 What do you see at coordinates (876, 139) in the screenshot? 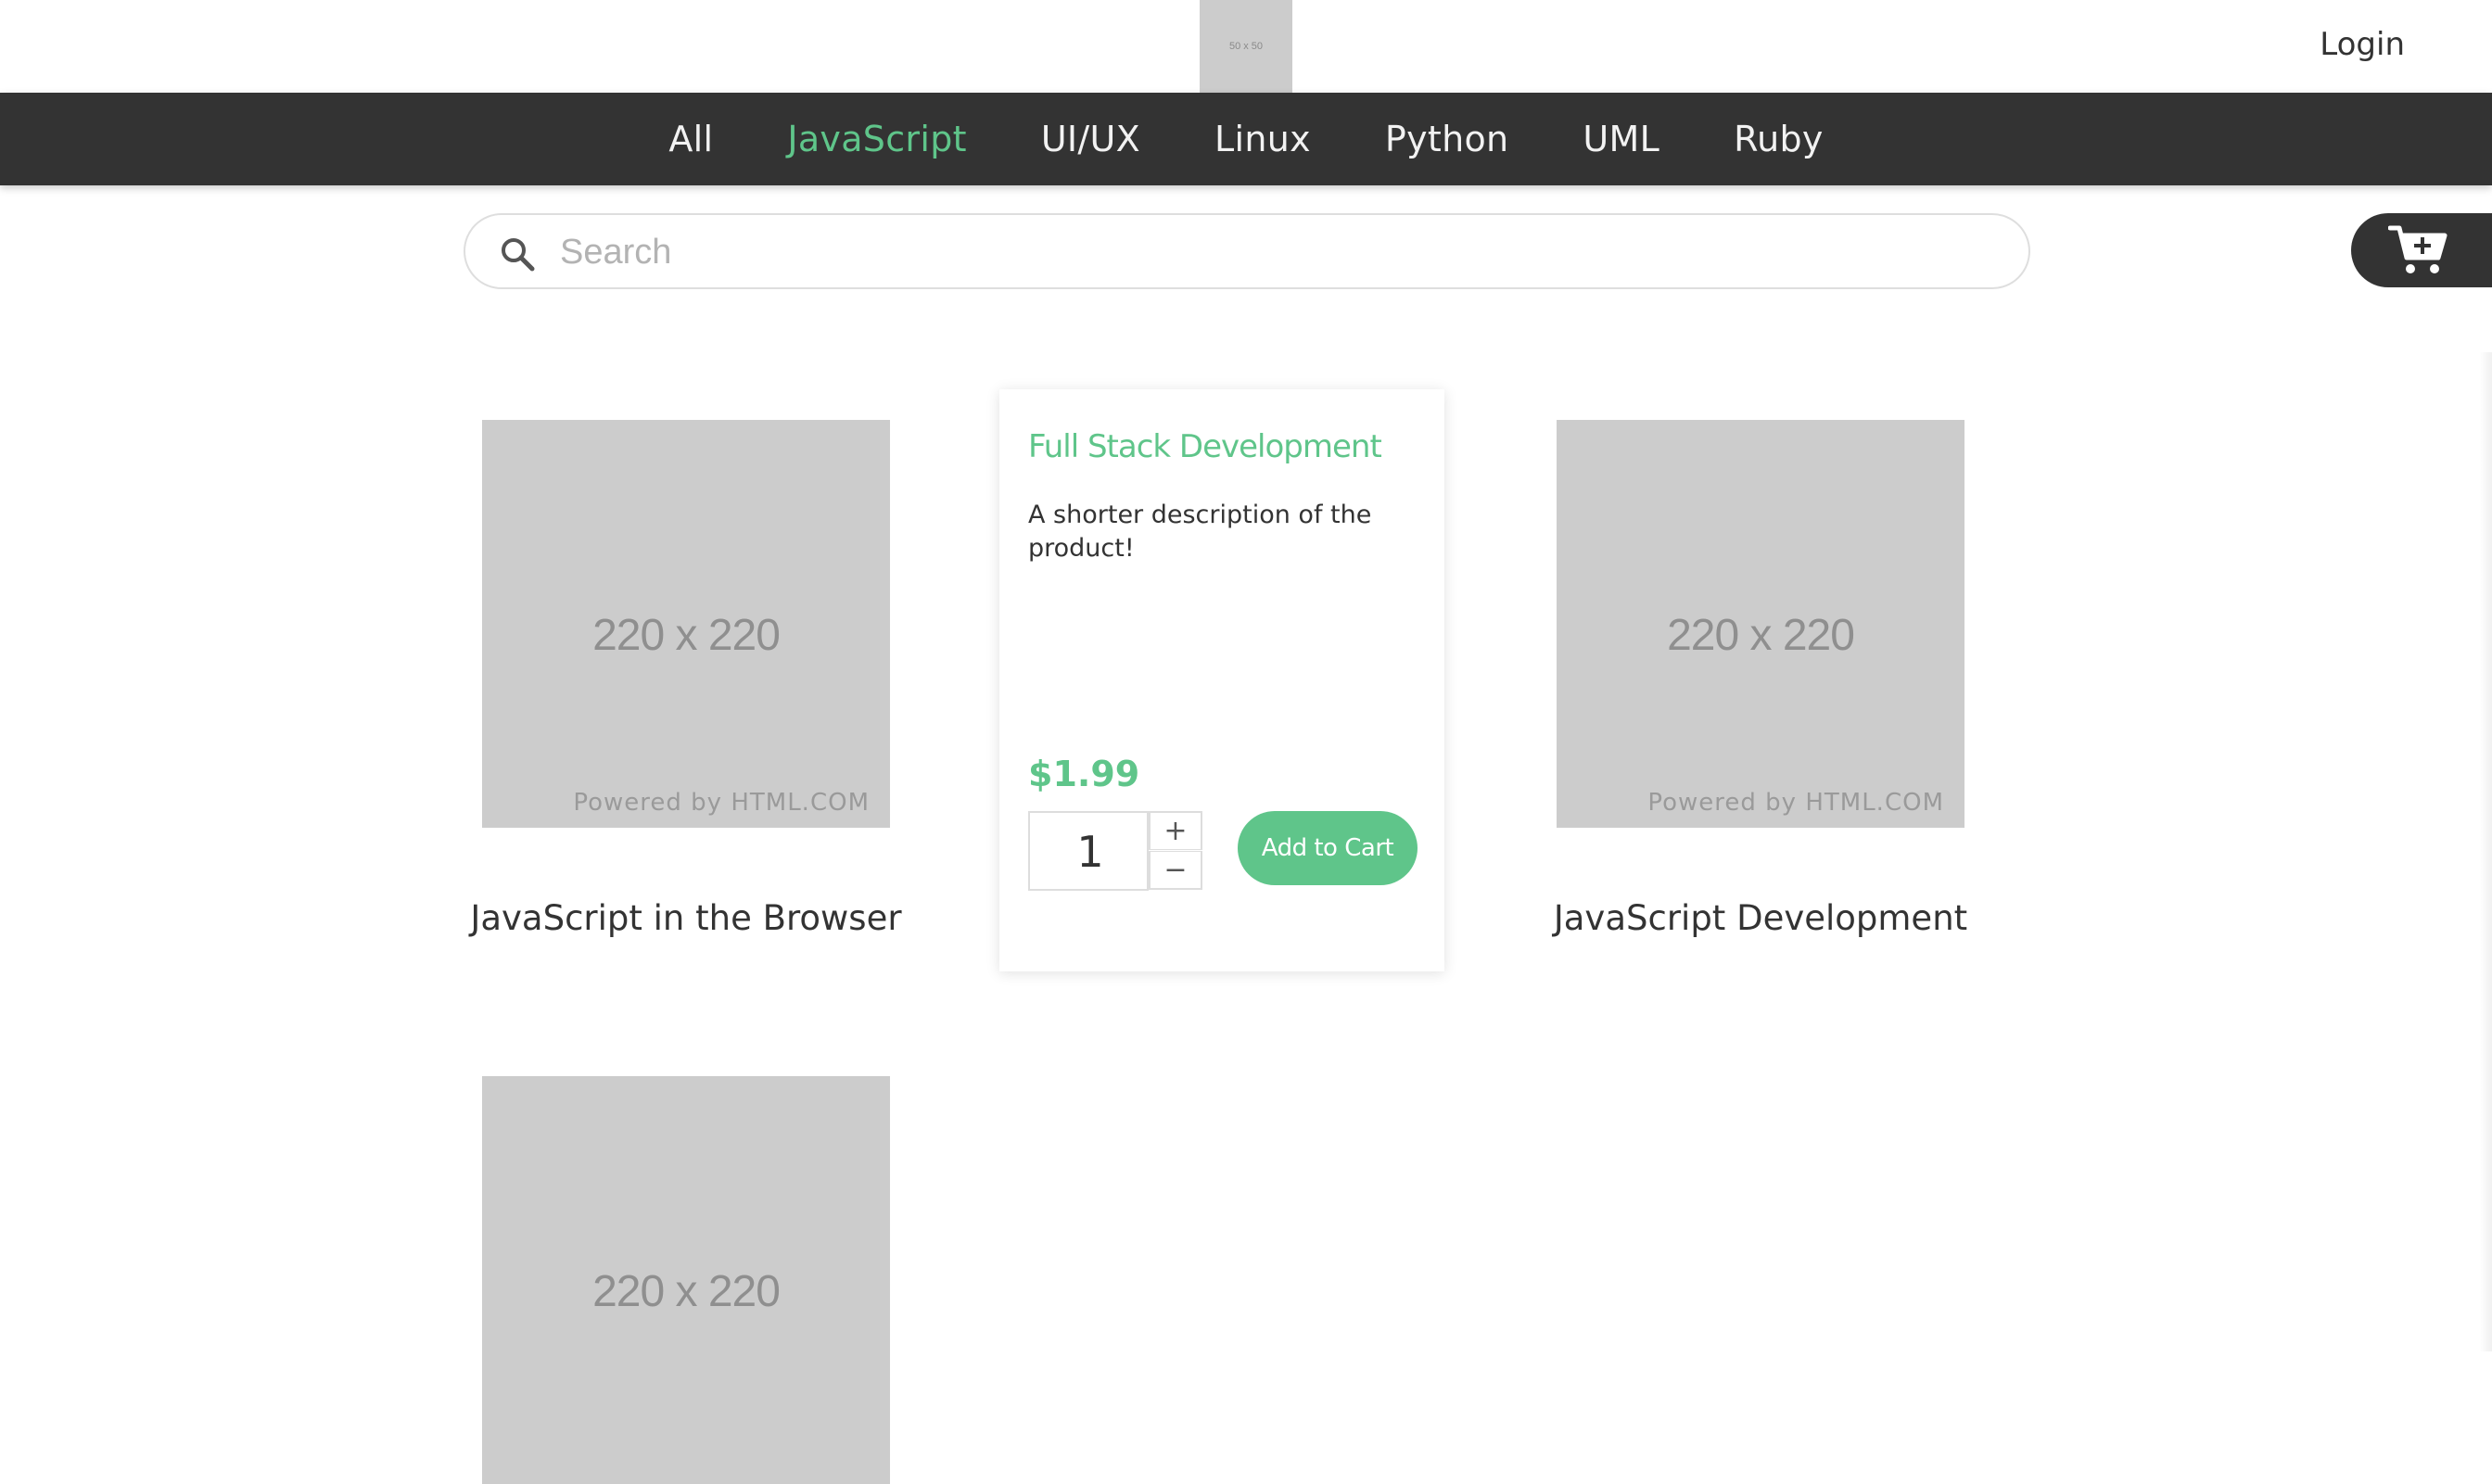
I see `nav-item-javascript: JavaScript` at bounding box center [876, 139].